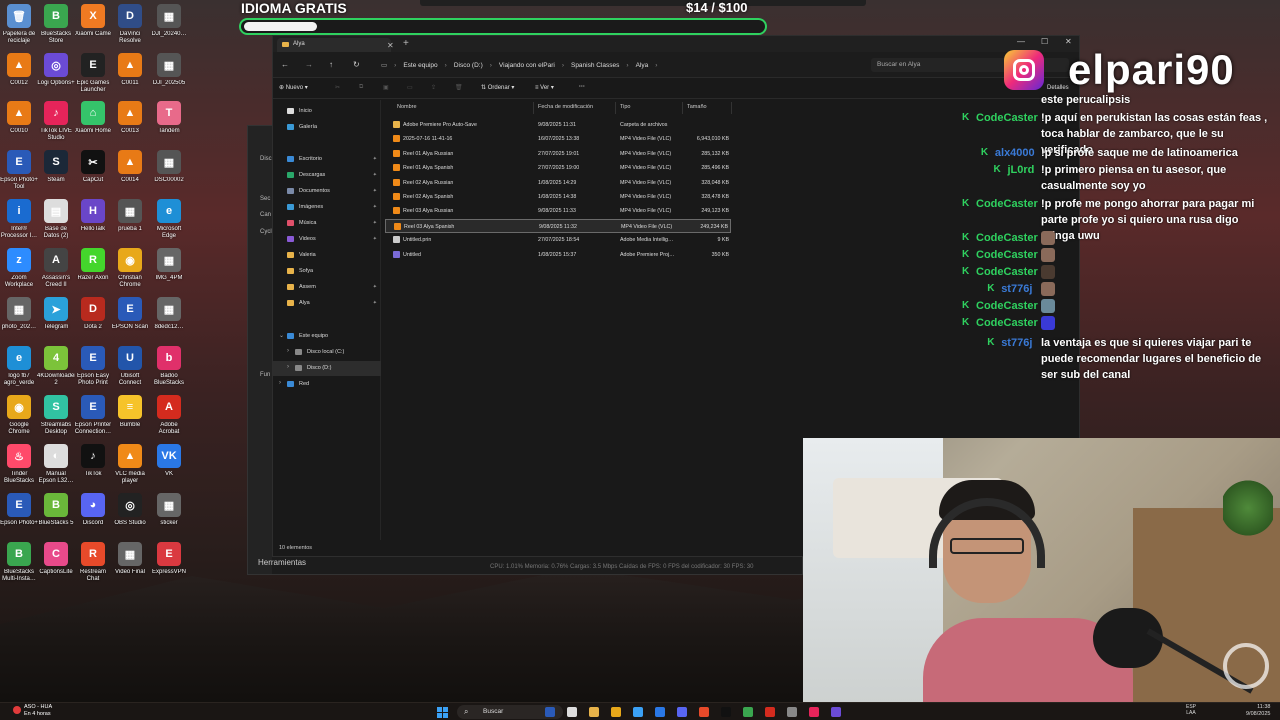 Image resolution: width=1280 pixels, height=720 pixels. I want to click on forward-arrow-icon: →, so click(309, 64).